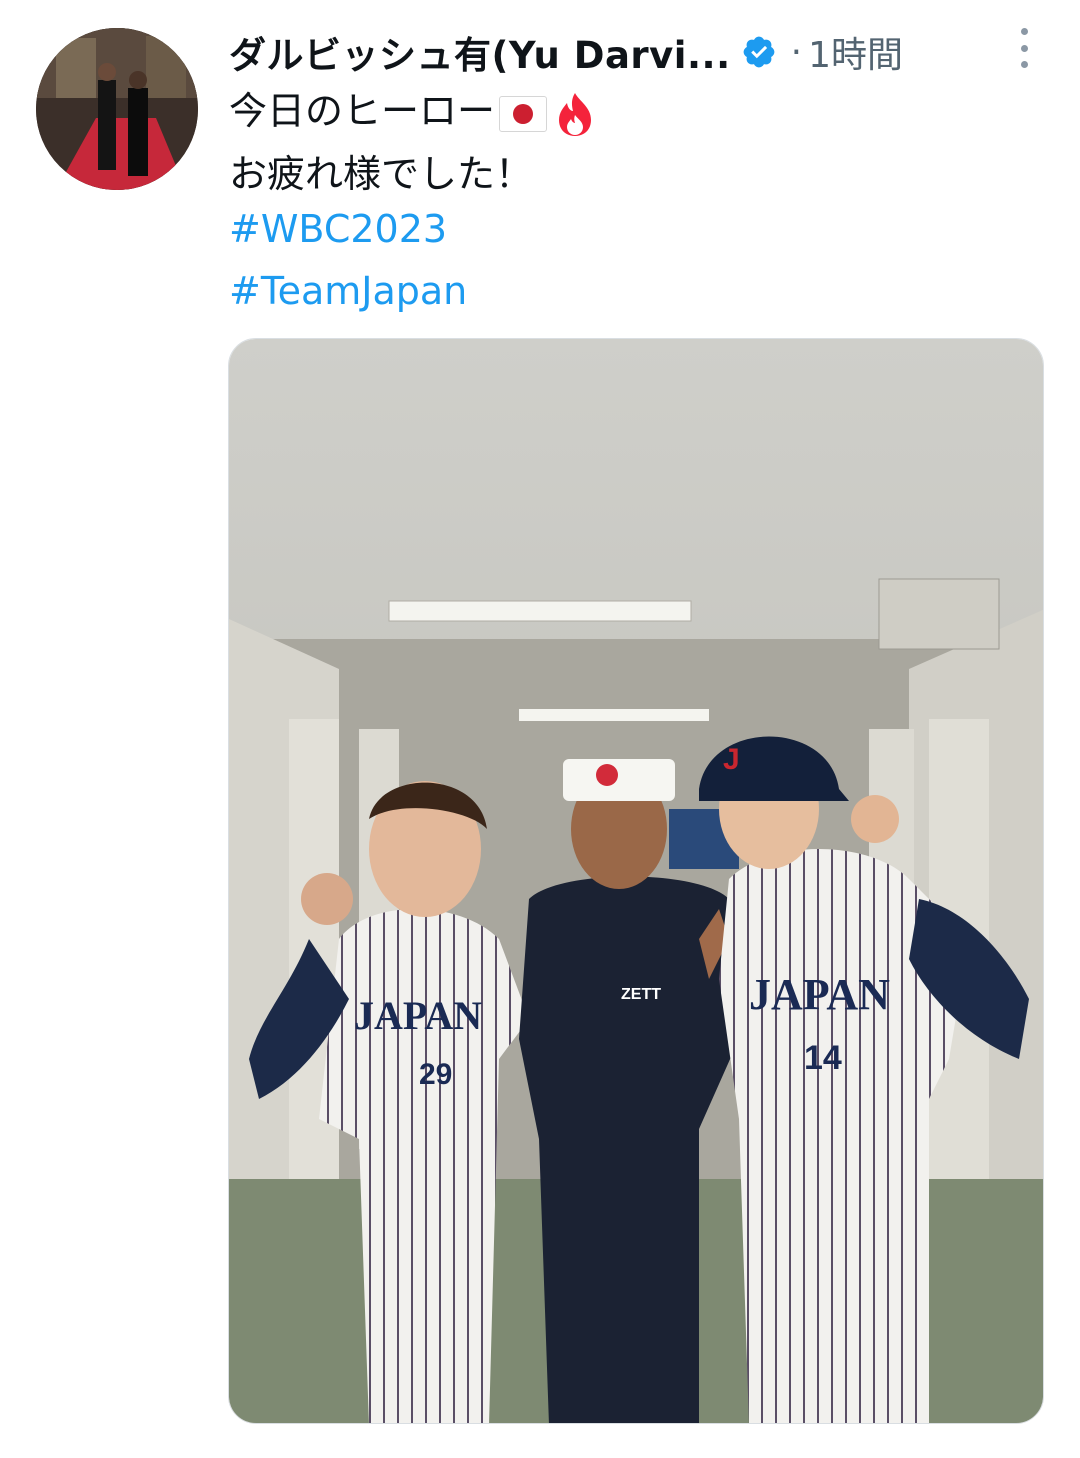  Describe the element at coordinates (759, 52) in the screenshot. I see `verified-badge-icon` at that location.